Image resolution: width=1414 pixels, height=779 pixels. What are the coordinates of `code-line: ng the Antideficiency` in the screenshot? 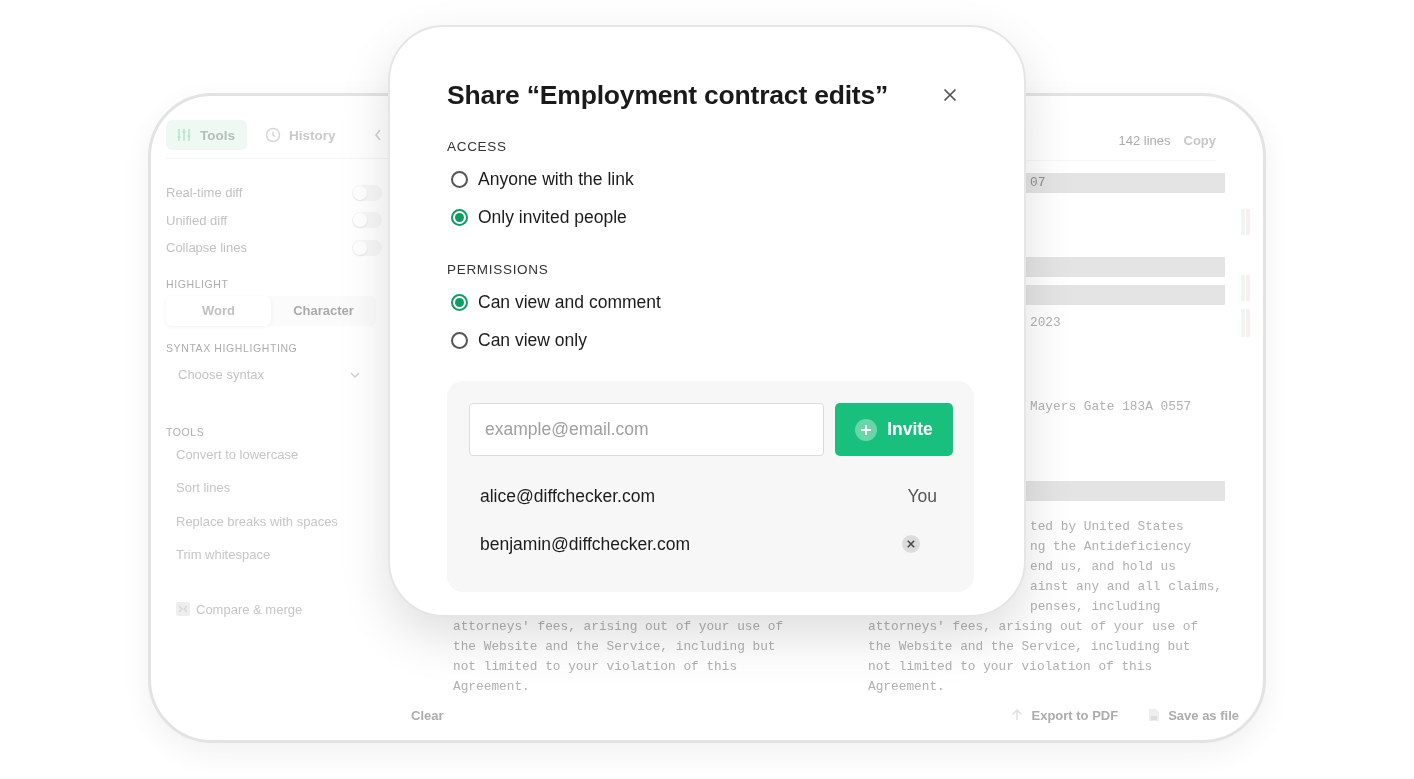 It's located at (1111, 547).